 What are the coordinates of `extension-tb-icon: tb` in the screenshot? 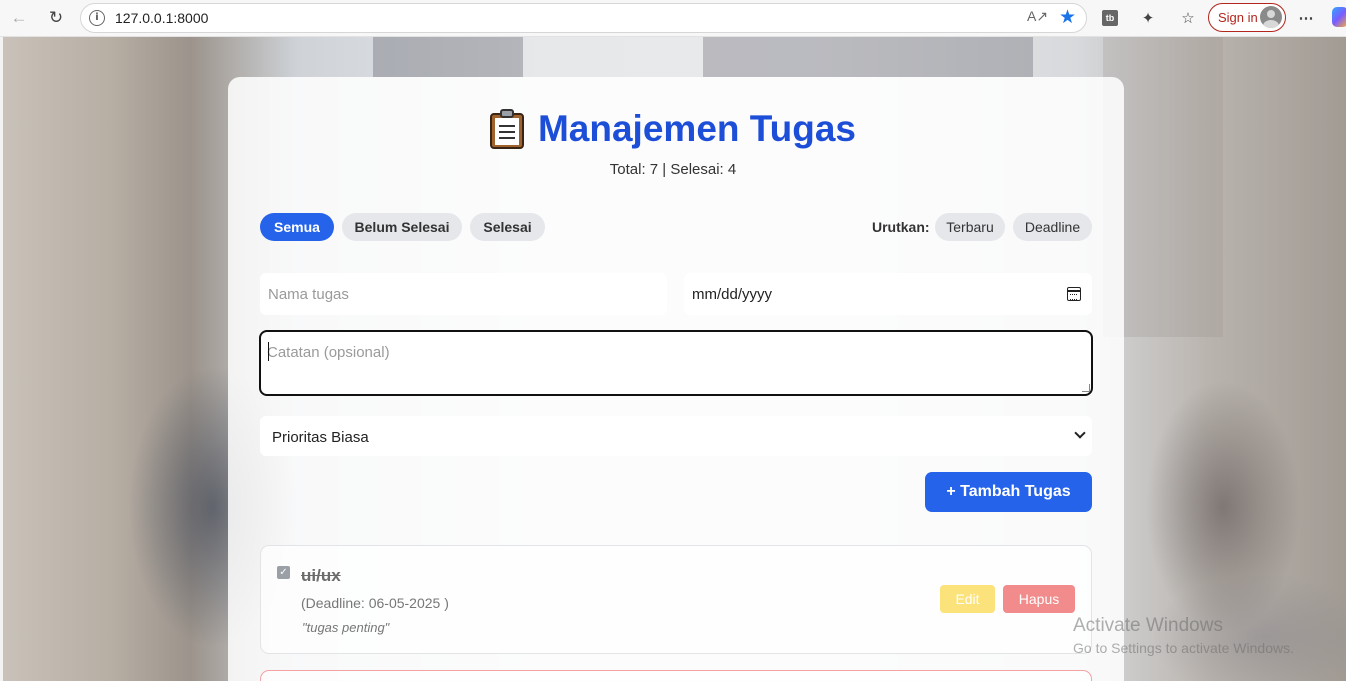 It's located at (1110, 18).